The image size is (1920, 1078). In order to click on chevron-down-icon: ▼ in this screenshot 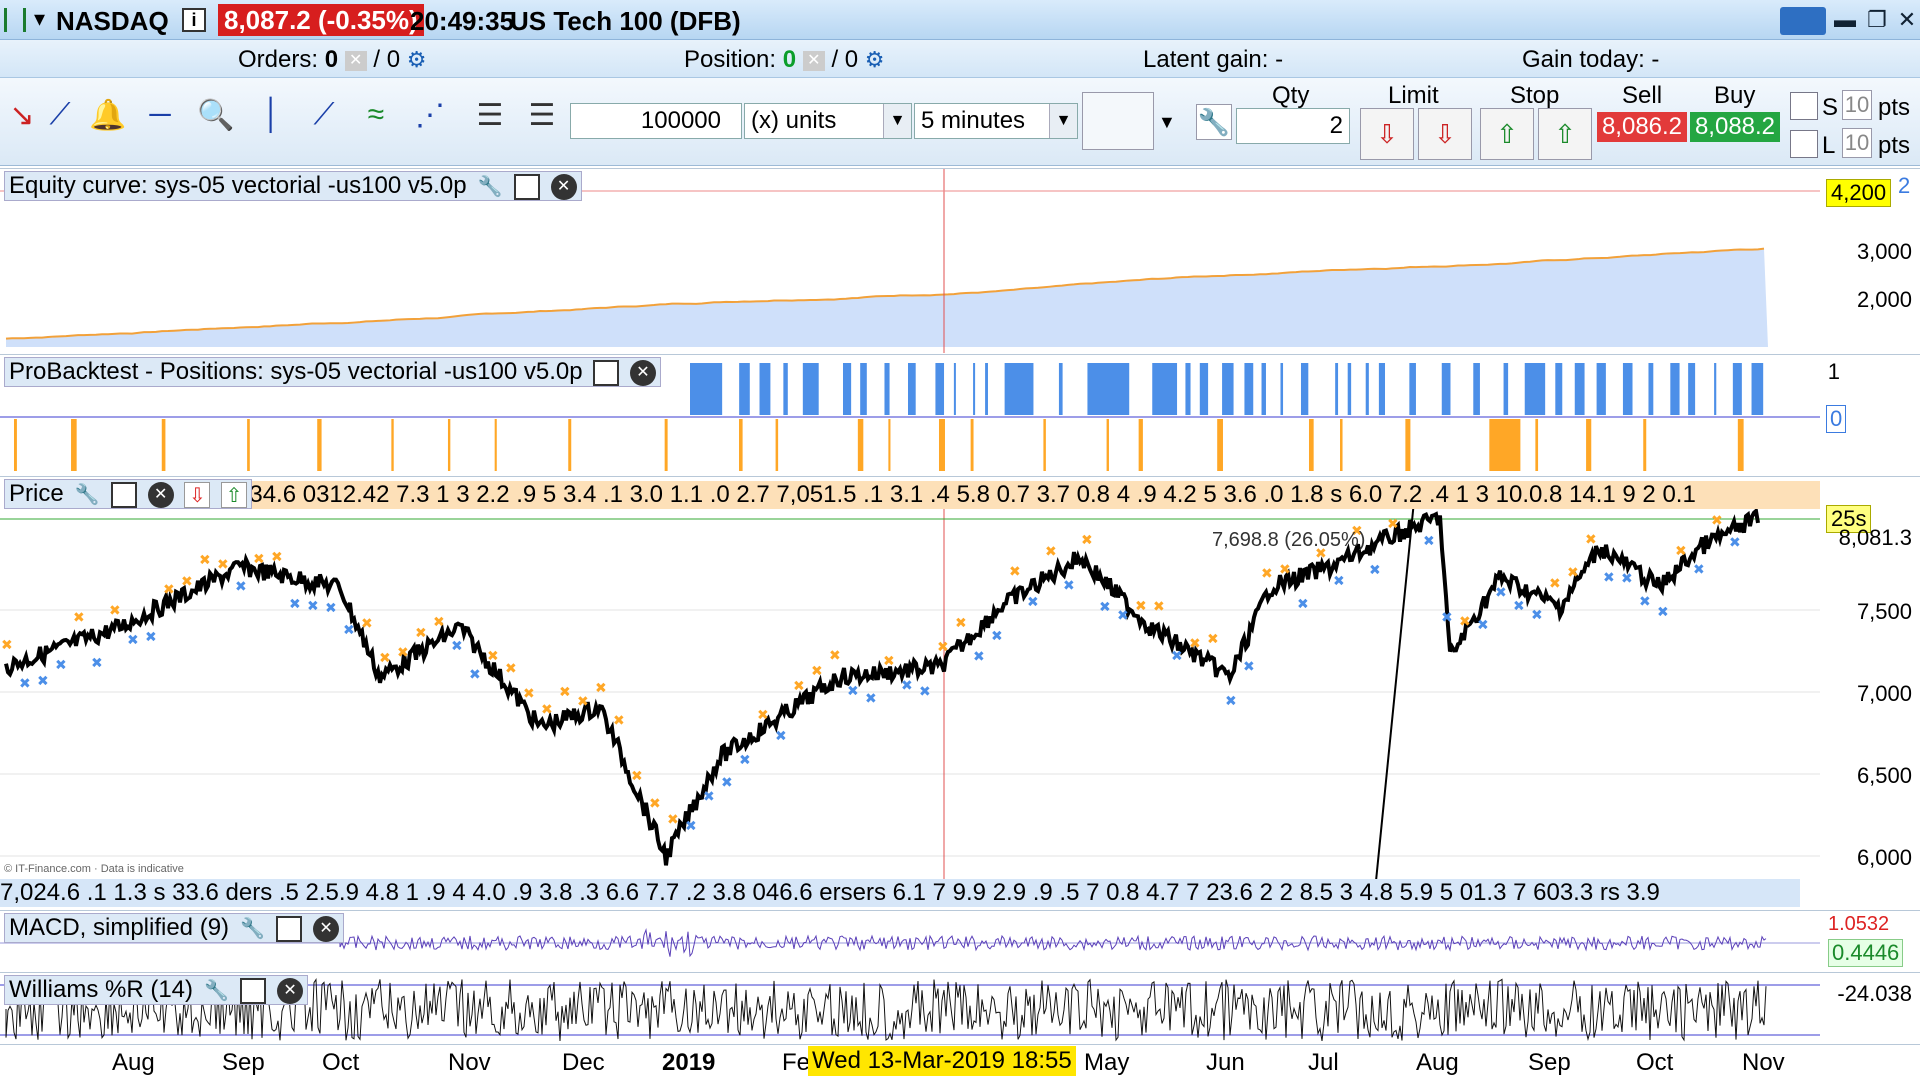, I will do `click(1167, 122)`.